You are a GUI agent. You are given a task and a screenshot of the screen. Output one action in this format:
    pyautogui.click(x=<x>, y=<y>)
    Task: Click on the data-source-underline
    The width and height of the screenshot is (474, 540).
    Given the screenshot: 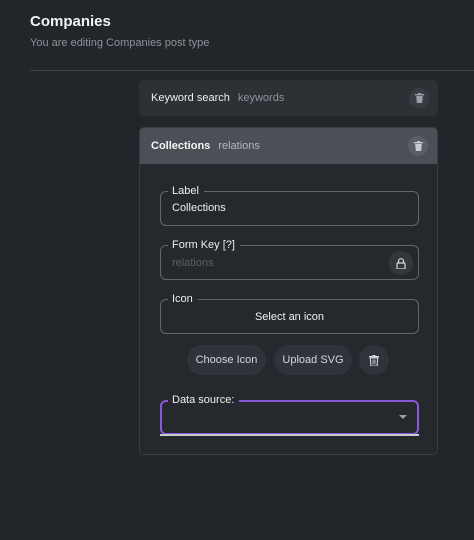 What is the action you would take?
    pyautogui.click(x=289, y=435)
    